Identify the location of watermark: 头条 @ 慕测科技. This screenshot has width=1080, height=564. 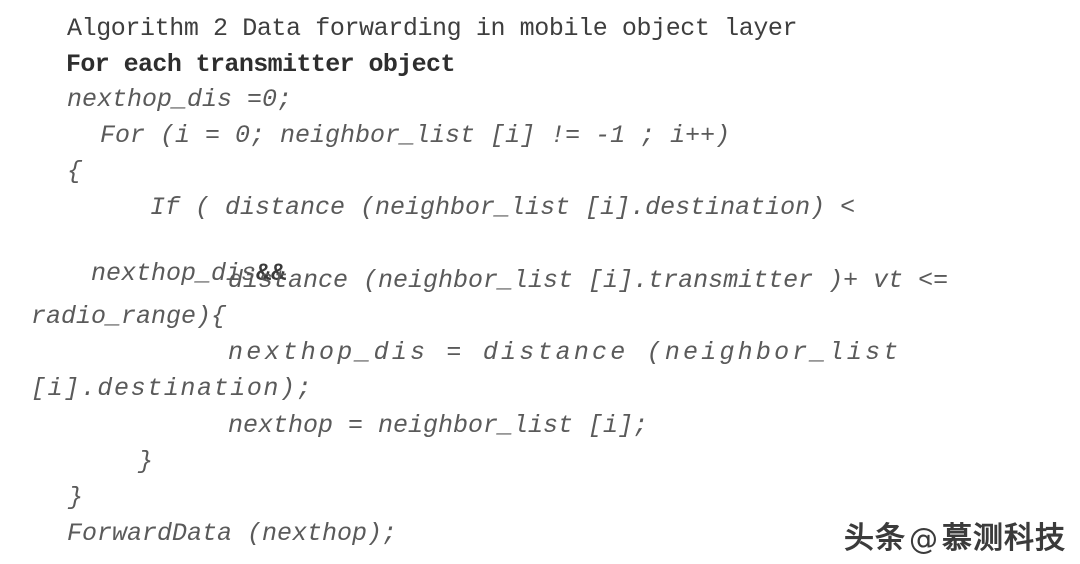
(955, 539).